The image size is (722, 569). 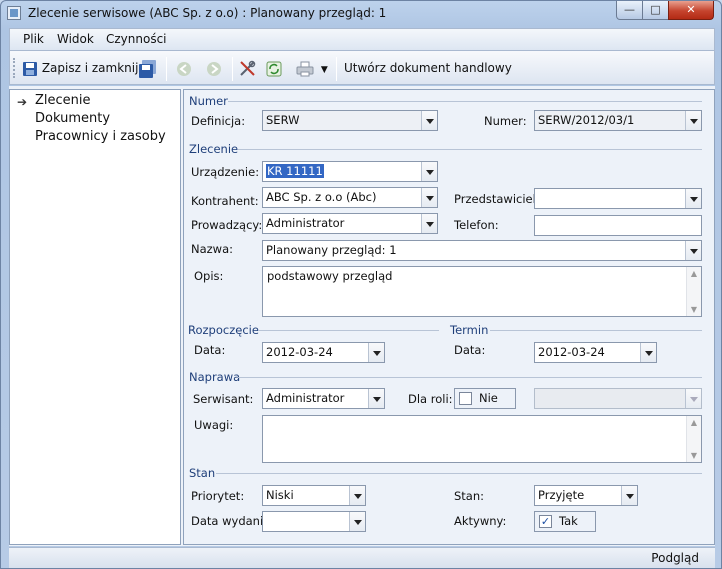 What do you see at coordinates (545, 521) in the screenshot?
I see `checkmark-icon: ✓` at bounding box center [545, 521].